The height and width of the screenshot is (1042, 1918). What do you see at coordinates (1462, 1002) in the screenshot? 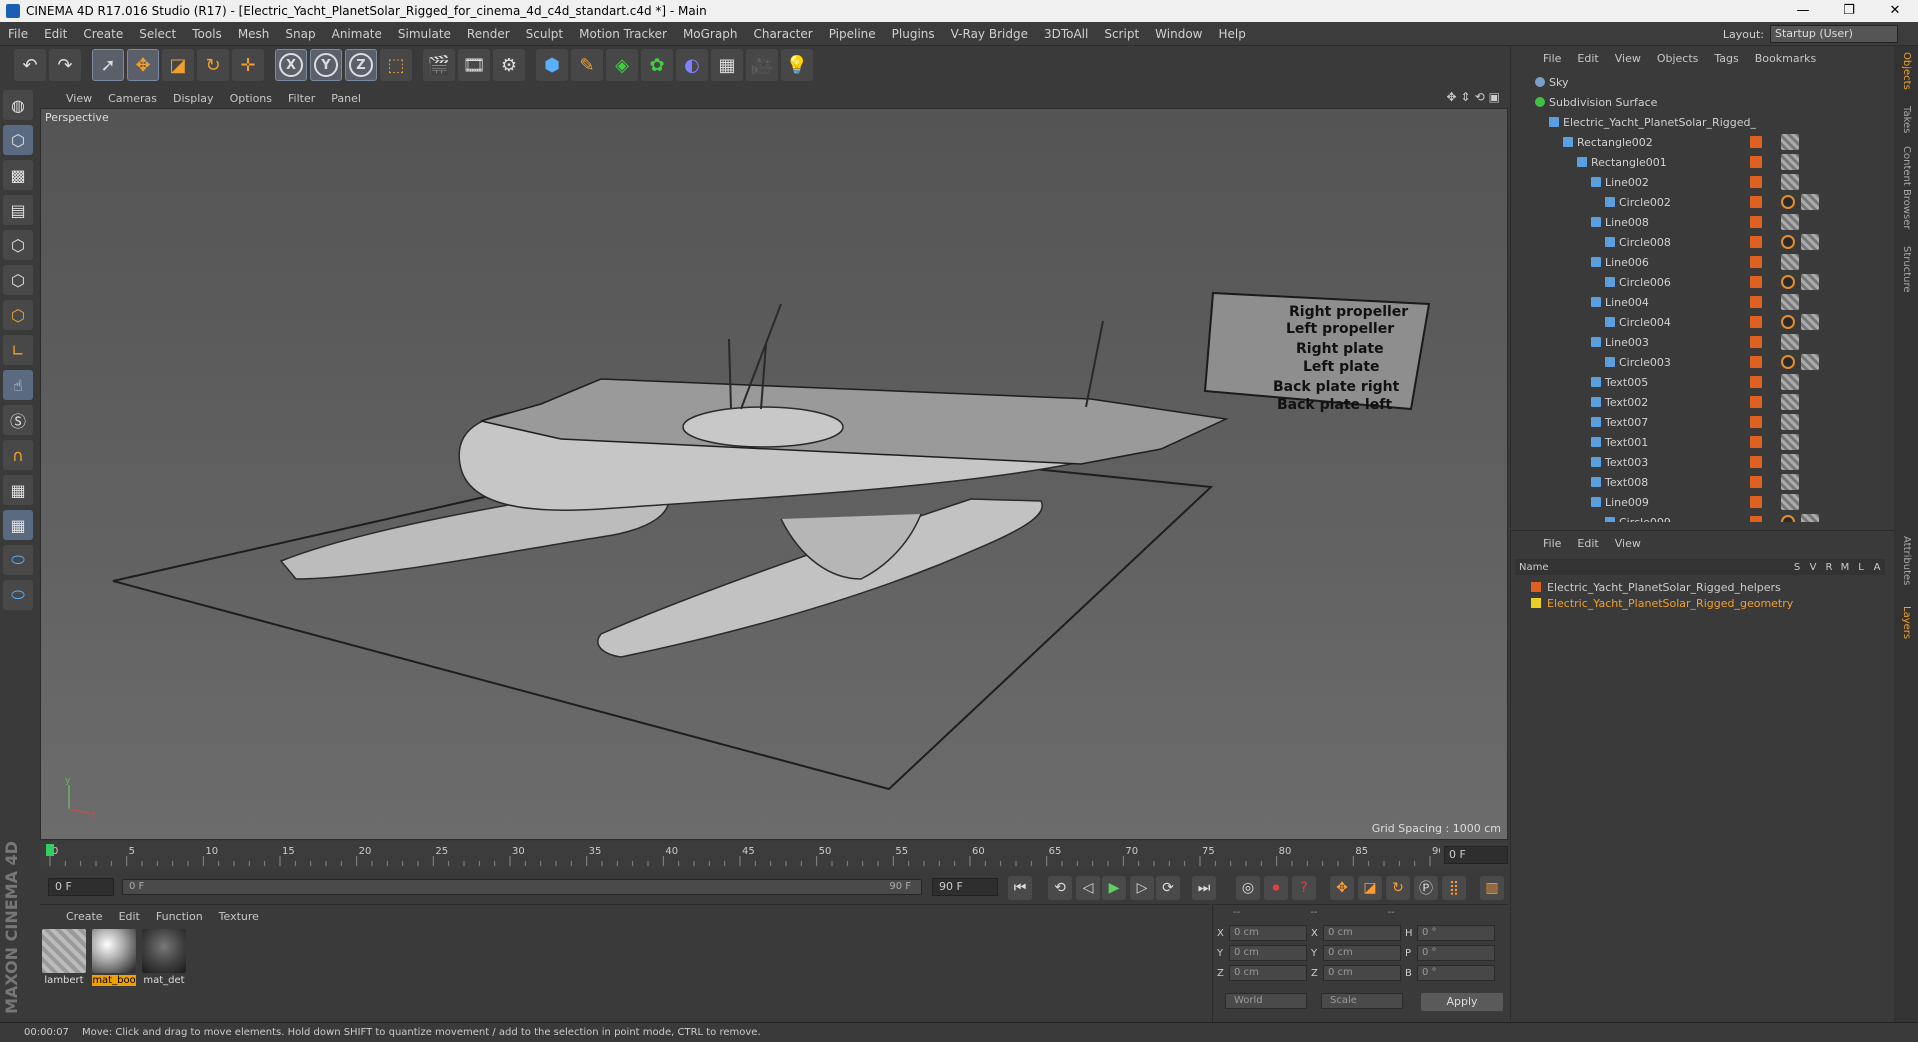
I see `apply-button: Apply` at bounding box center [1462, 1002].